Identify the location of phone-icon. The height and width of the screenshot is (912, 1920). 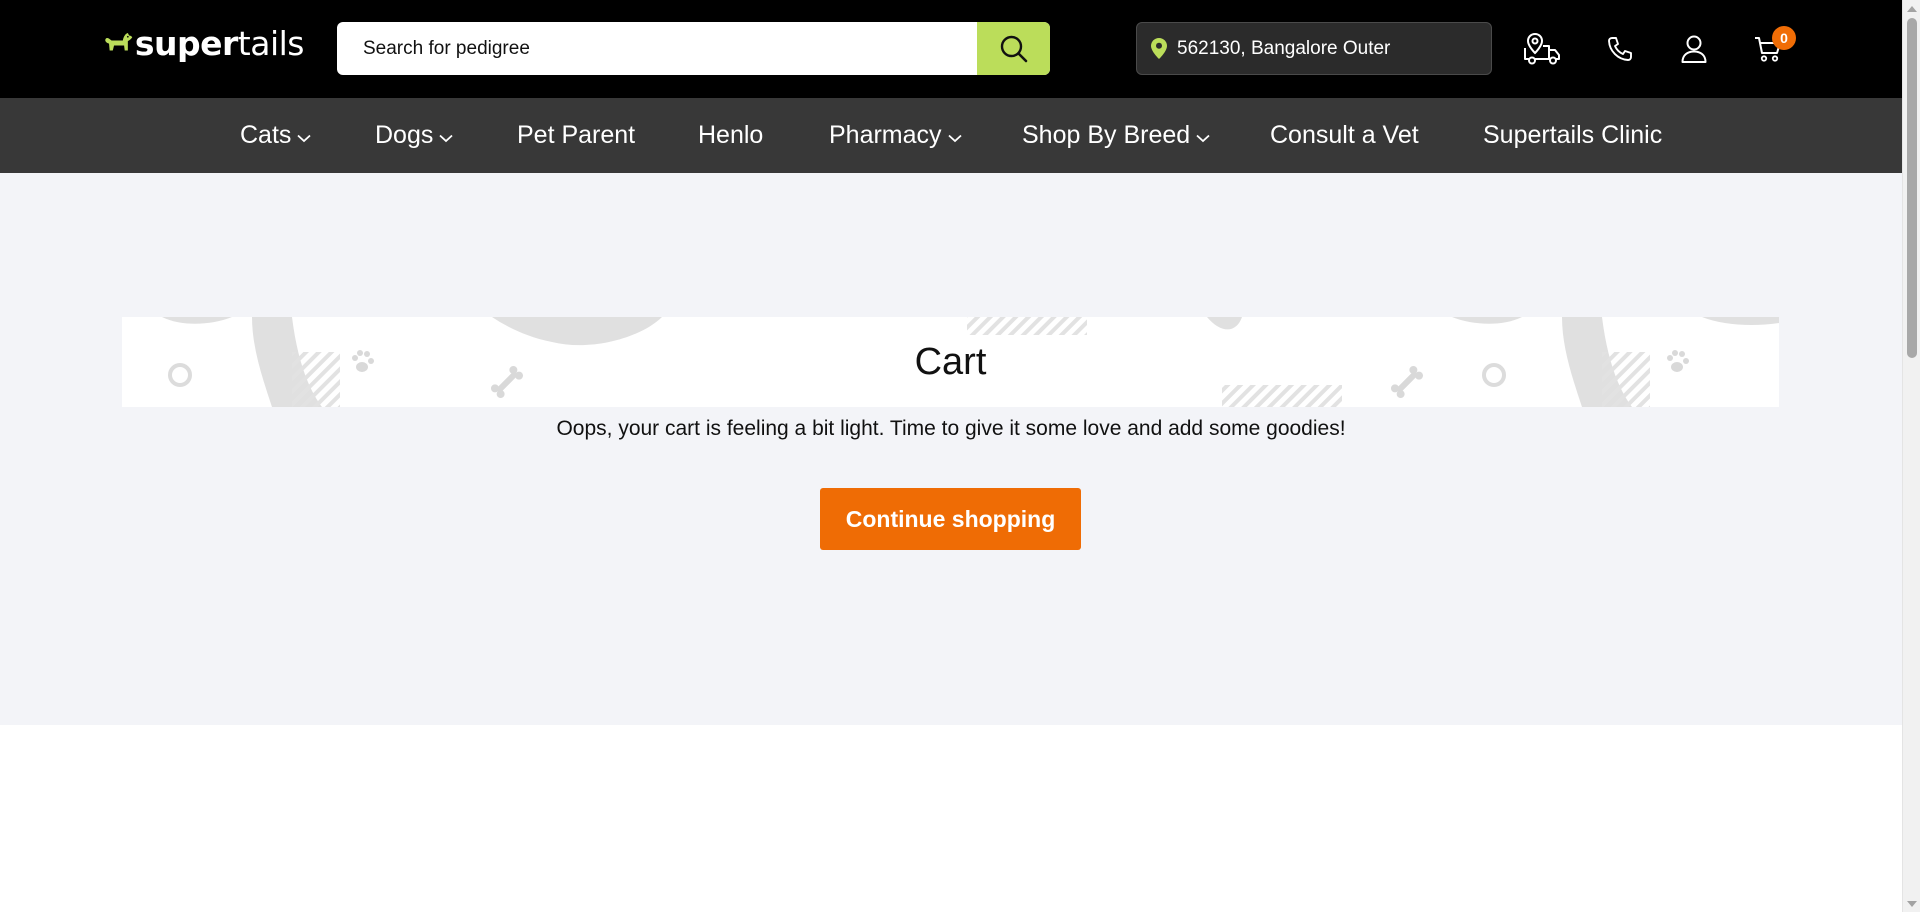
(1620, 49).